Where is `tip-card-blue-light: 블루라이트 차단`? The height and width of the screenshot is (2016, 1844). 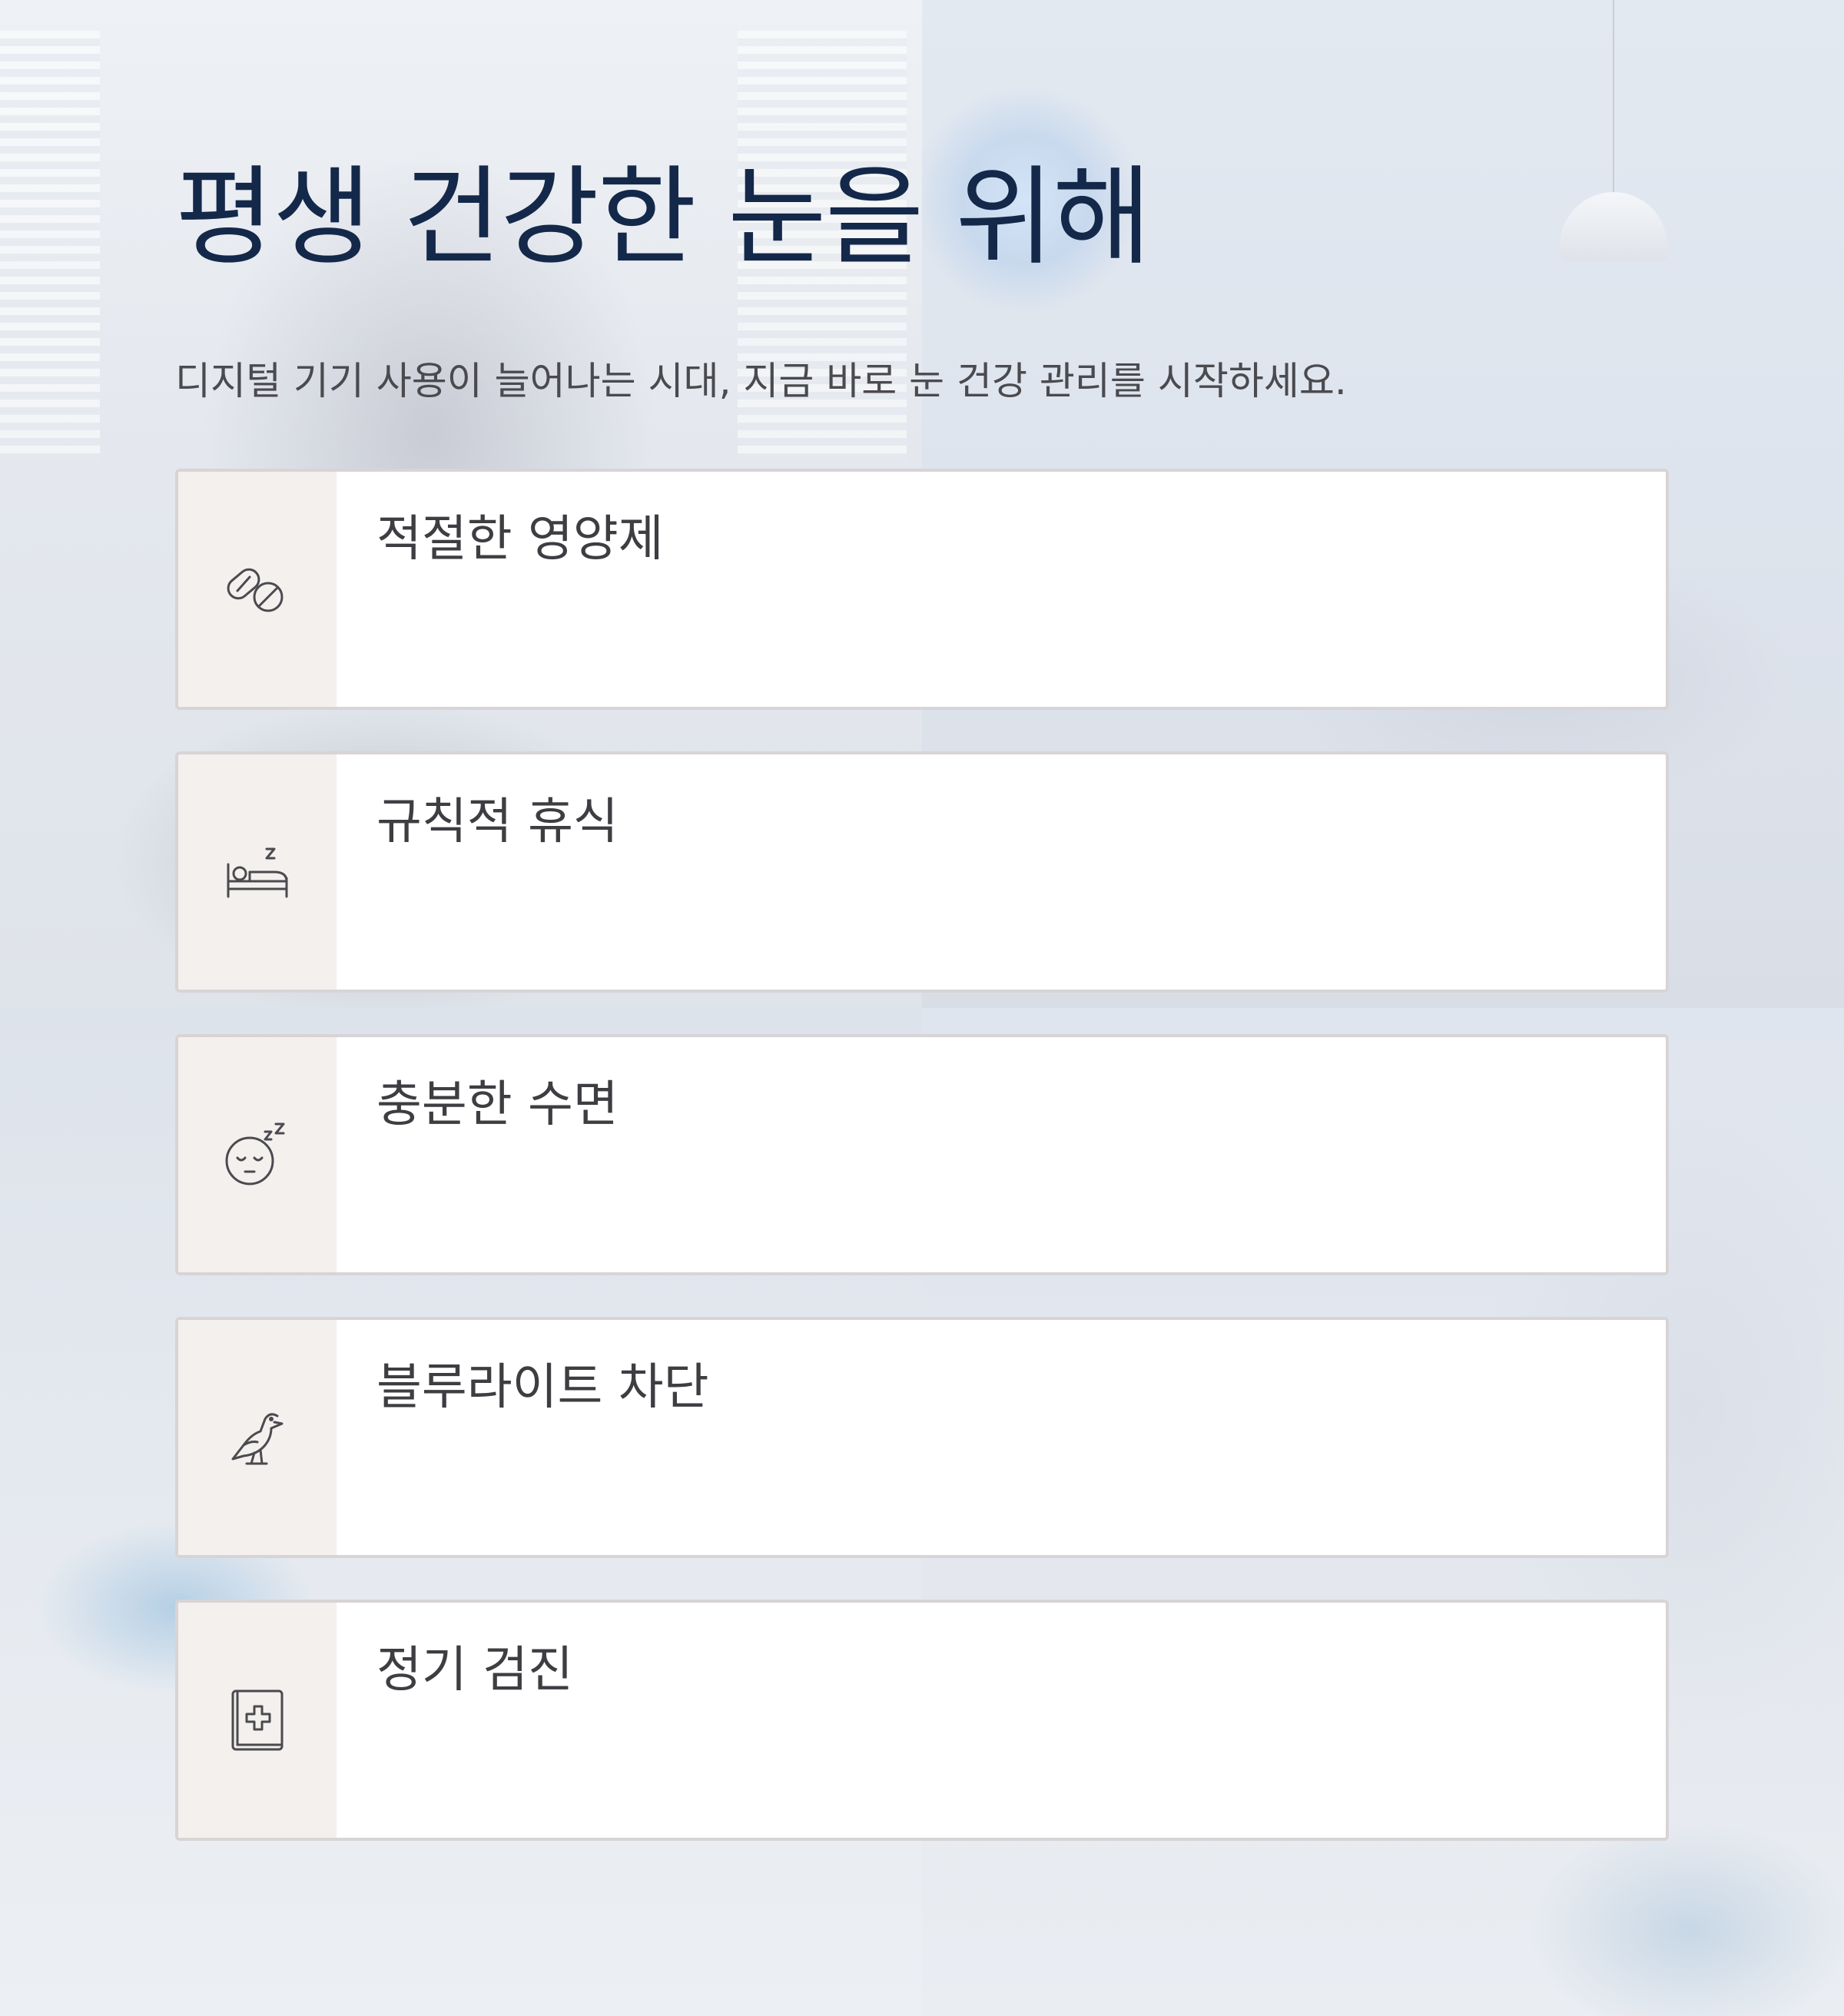 tip-card-blue-light: 블루라이트 차단 is located at coordinates (922, 1437).